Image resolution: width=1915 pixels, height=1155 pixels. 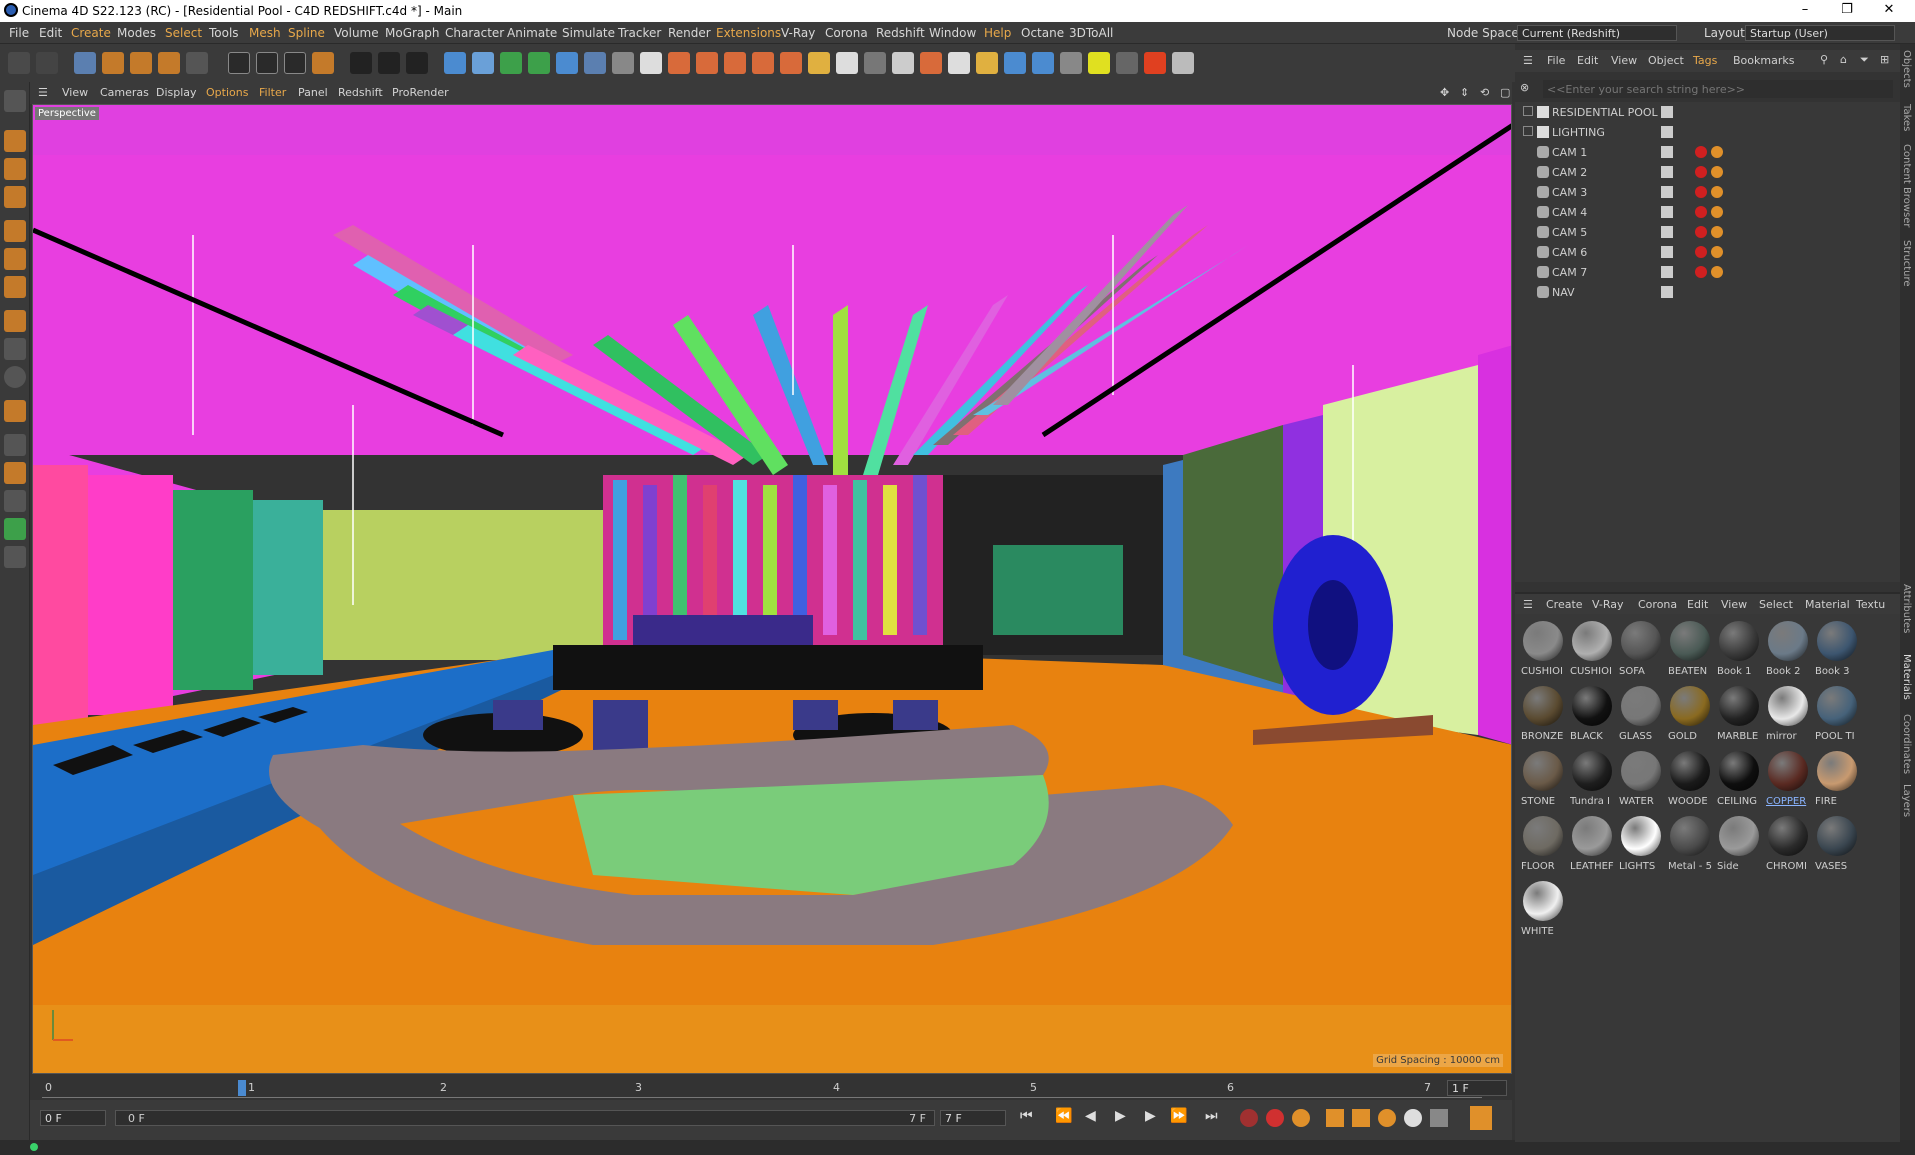 I want to click on material-swatch: Book 1, so click(x=1739, y=649).